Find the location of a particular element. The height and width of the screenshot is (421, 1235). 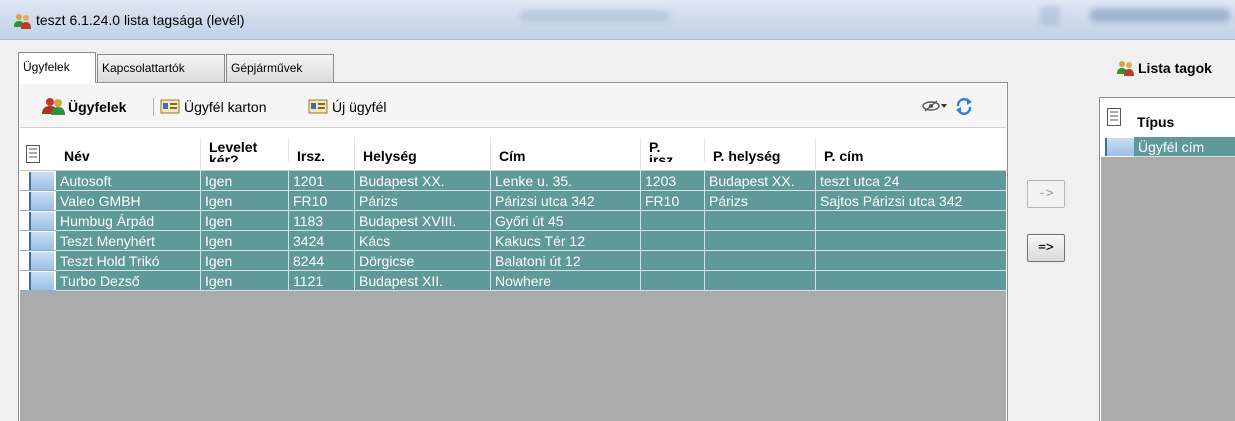

cell-nev: Turbo Dezső is located at coordinates (128, 281).